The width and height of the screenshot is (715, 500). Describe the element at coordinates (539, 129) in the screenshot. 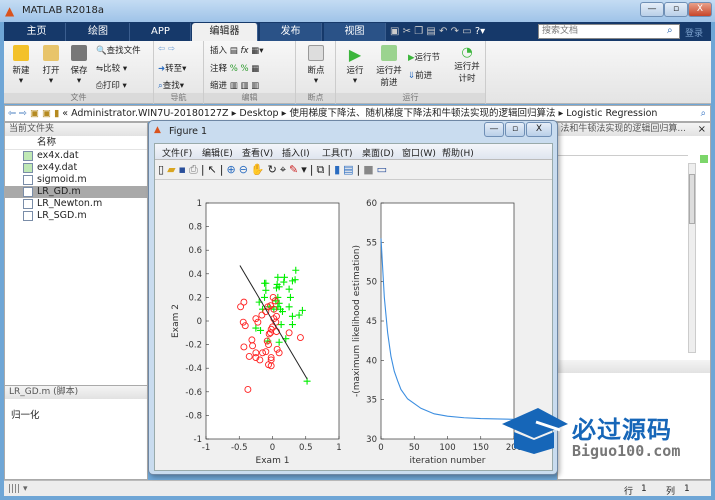

I see `figure-close-button: X` at that location.